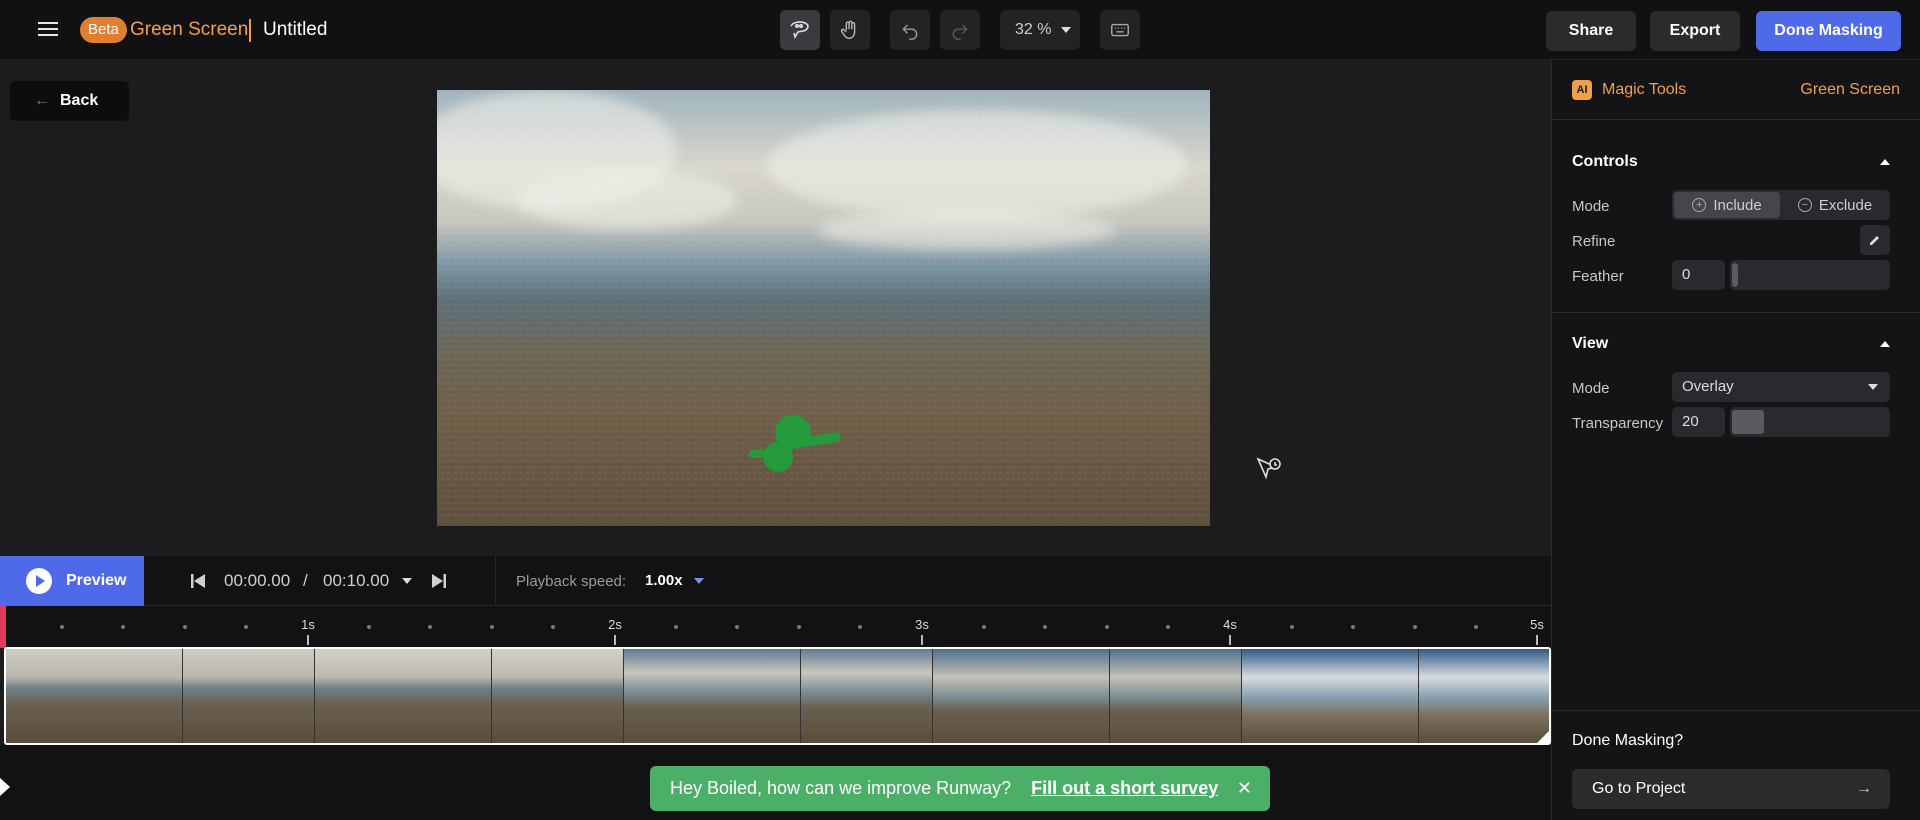  I want to click on playback-speed-label: Playback speed:, so click(571, 581).